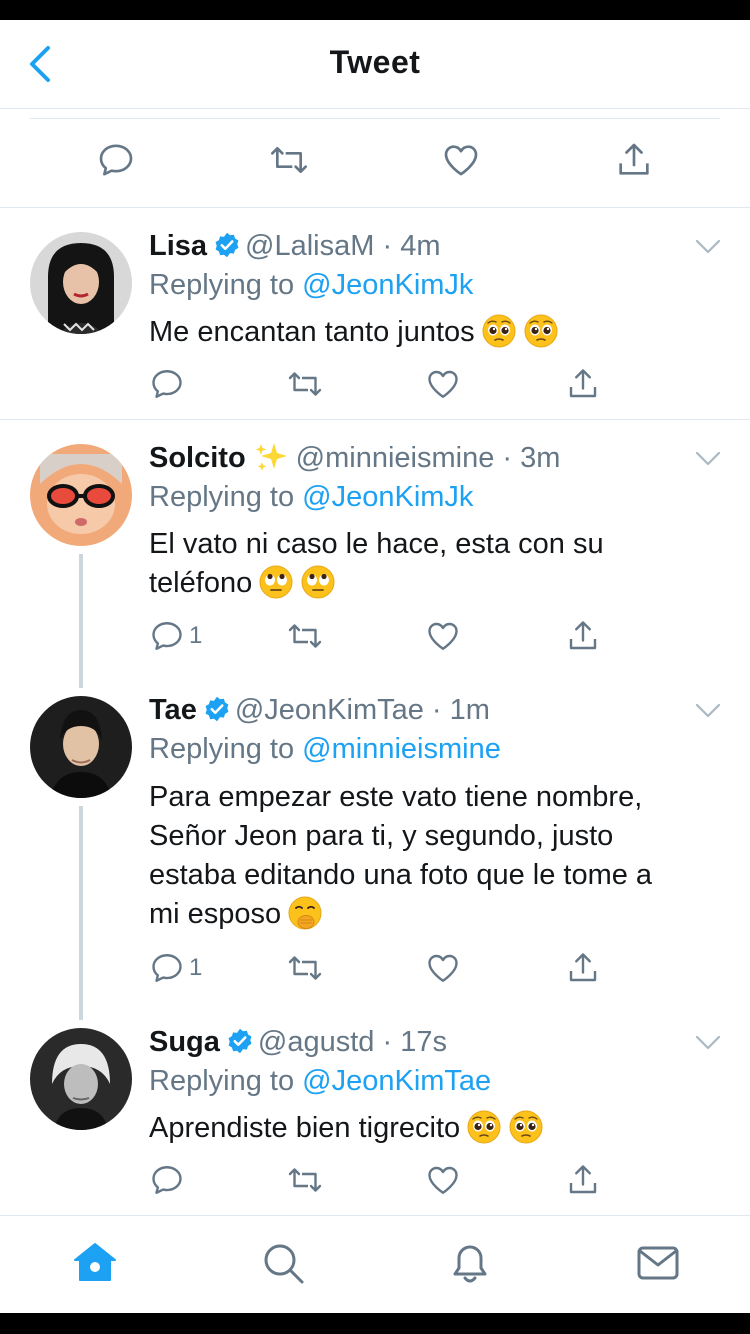  I want to click on navigation-bar: Tweet, so click(375, 64).